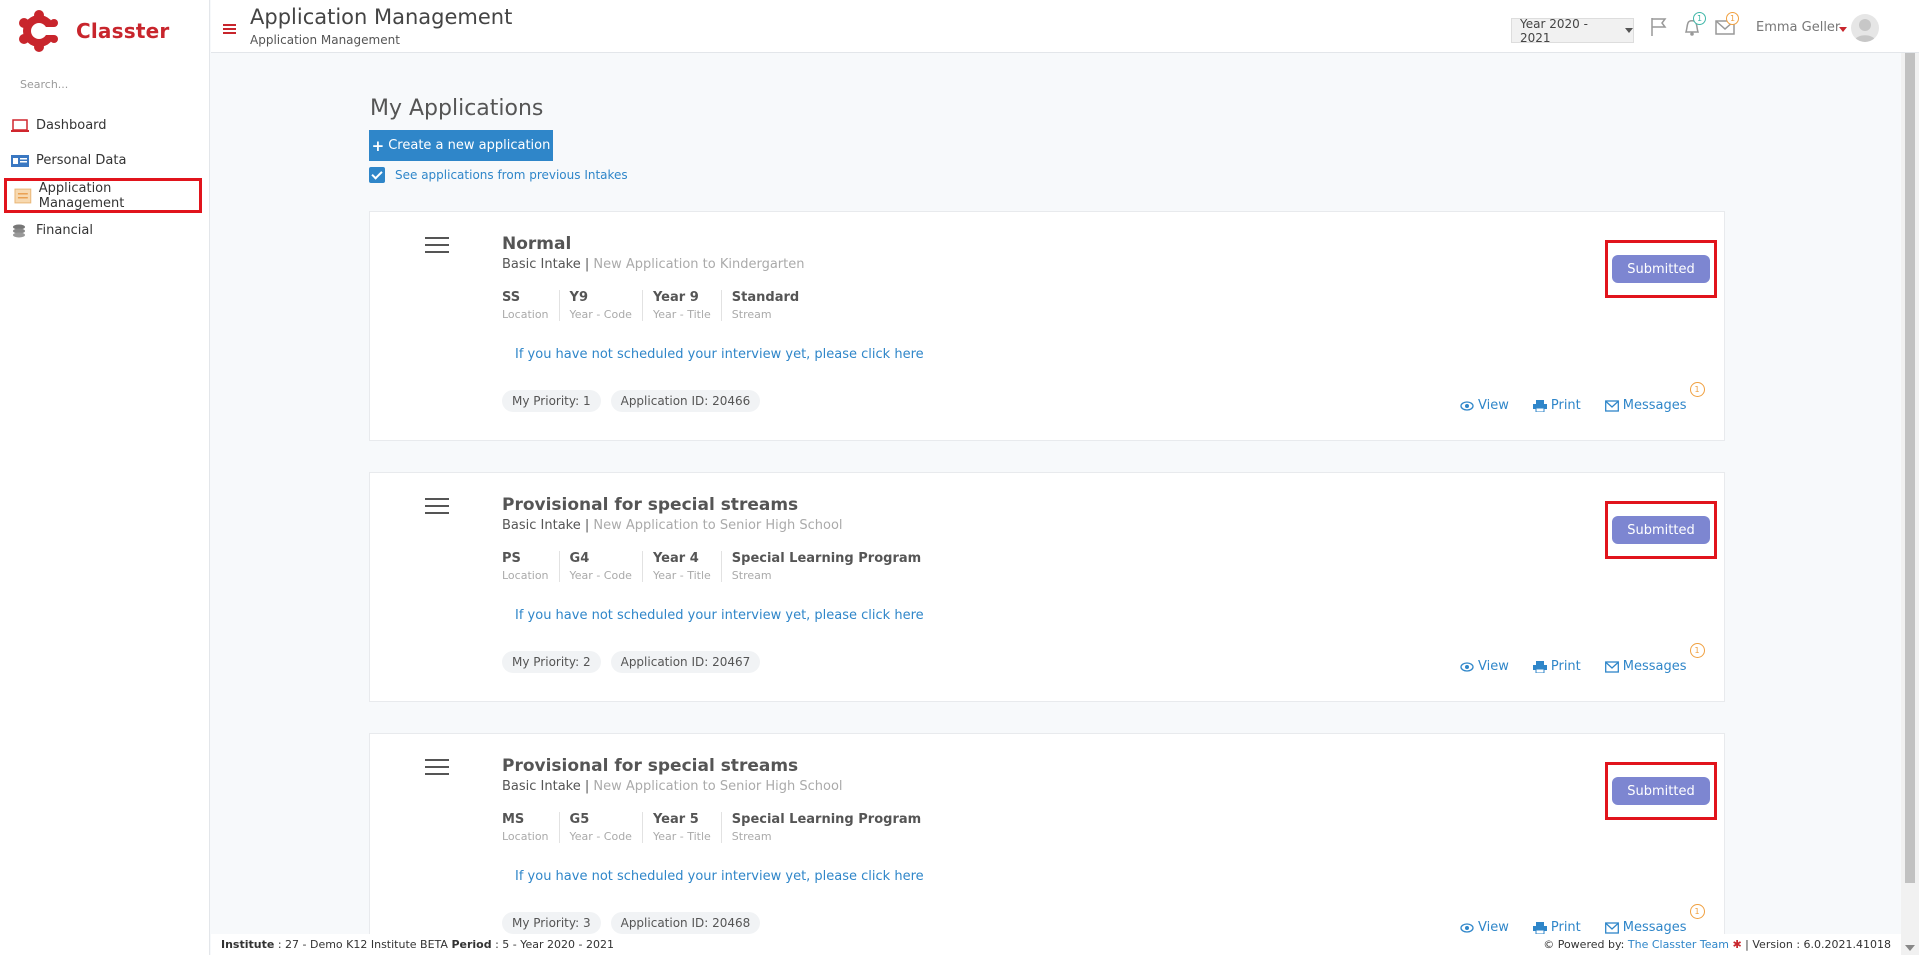  I want to click on sidebar-item-dashboard: Dashboard, so click(105, 125).